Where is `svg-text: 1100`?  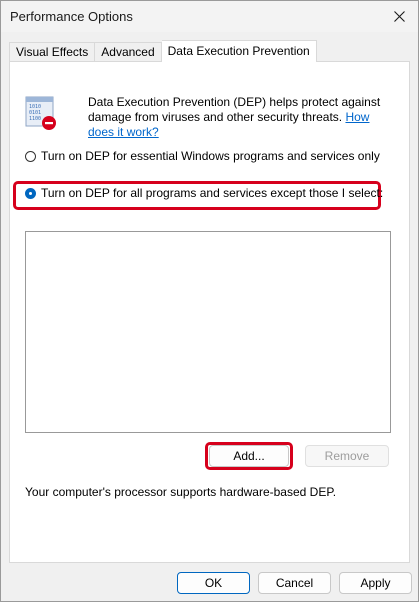
svg-text: 1100 is located at coordinates (35, 119).